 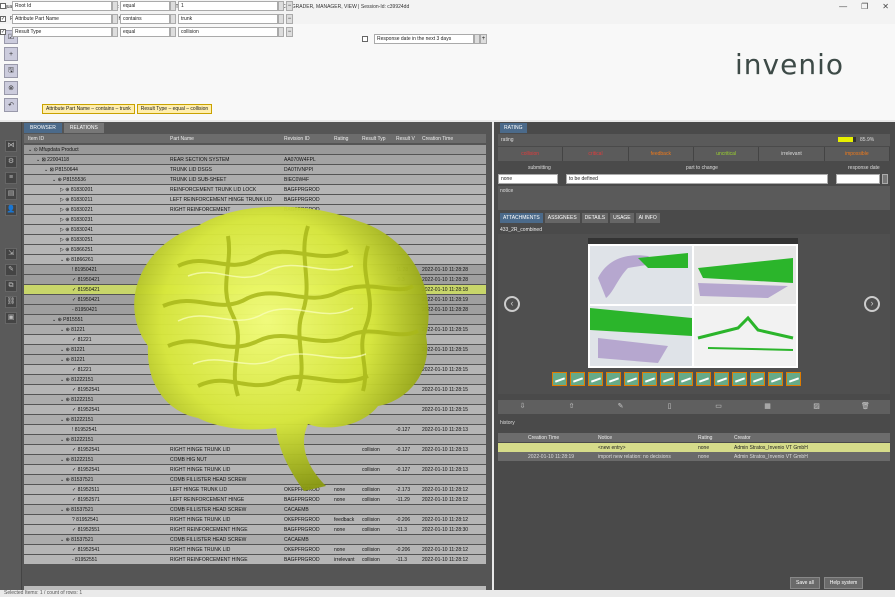 What do you see at coordinates (3, 6) in the screenshot?
I see `filter-checkbox` at bounding box center [3, 6].